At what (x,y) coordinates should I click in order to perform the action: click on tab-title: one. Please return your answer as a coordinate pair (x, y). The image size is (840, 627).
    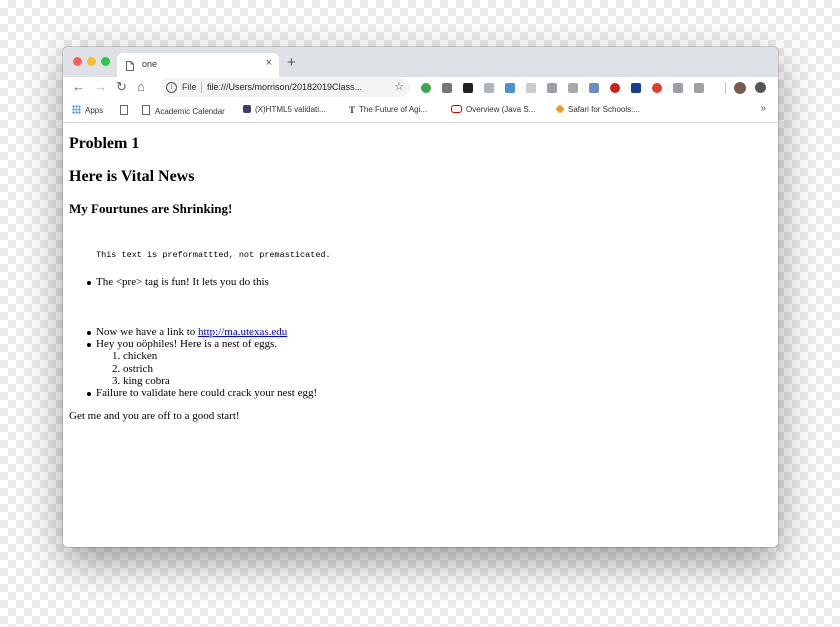
    Looking at the image, I should click on (150, 64).